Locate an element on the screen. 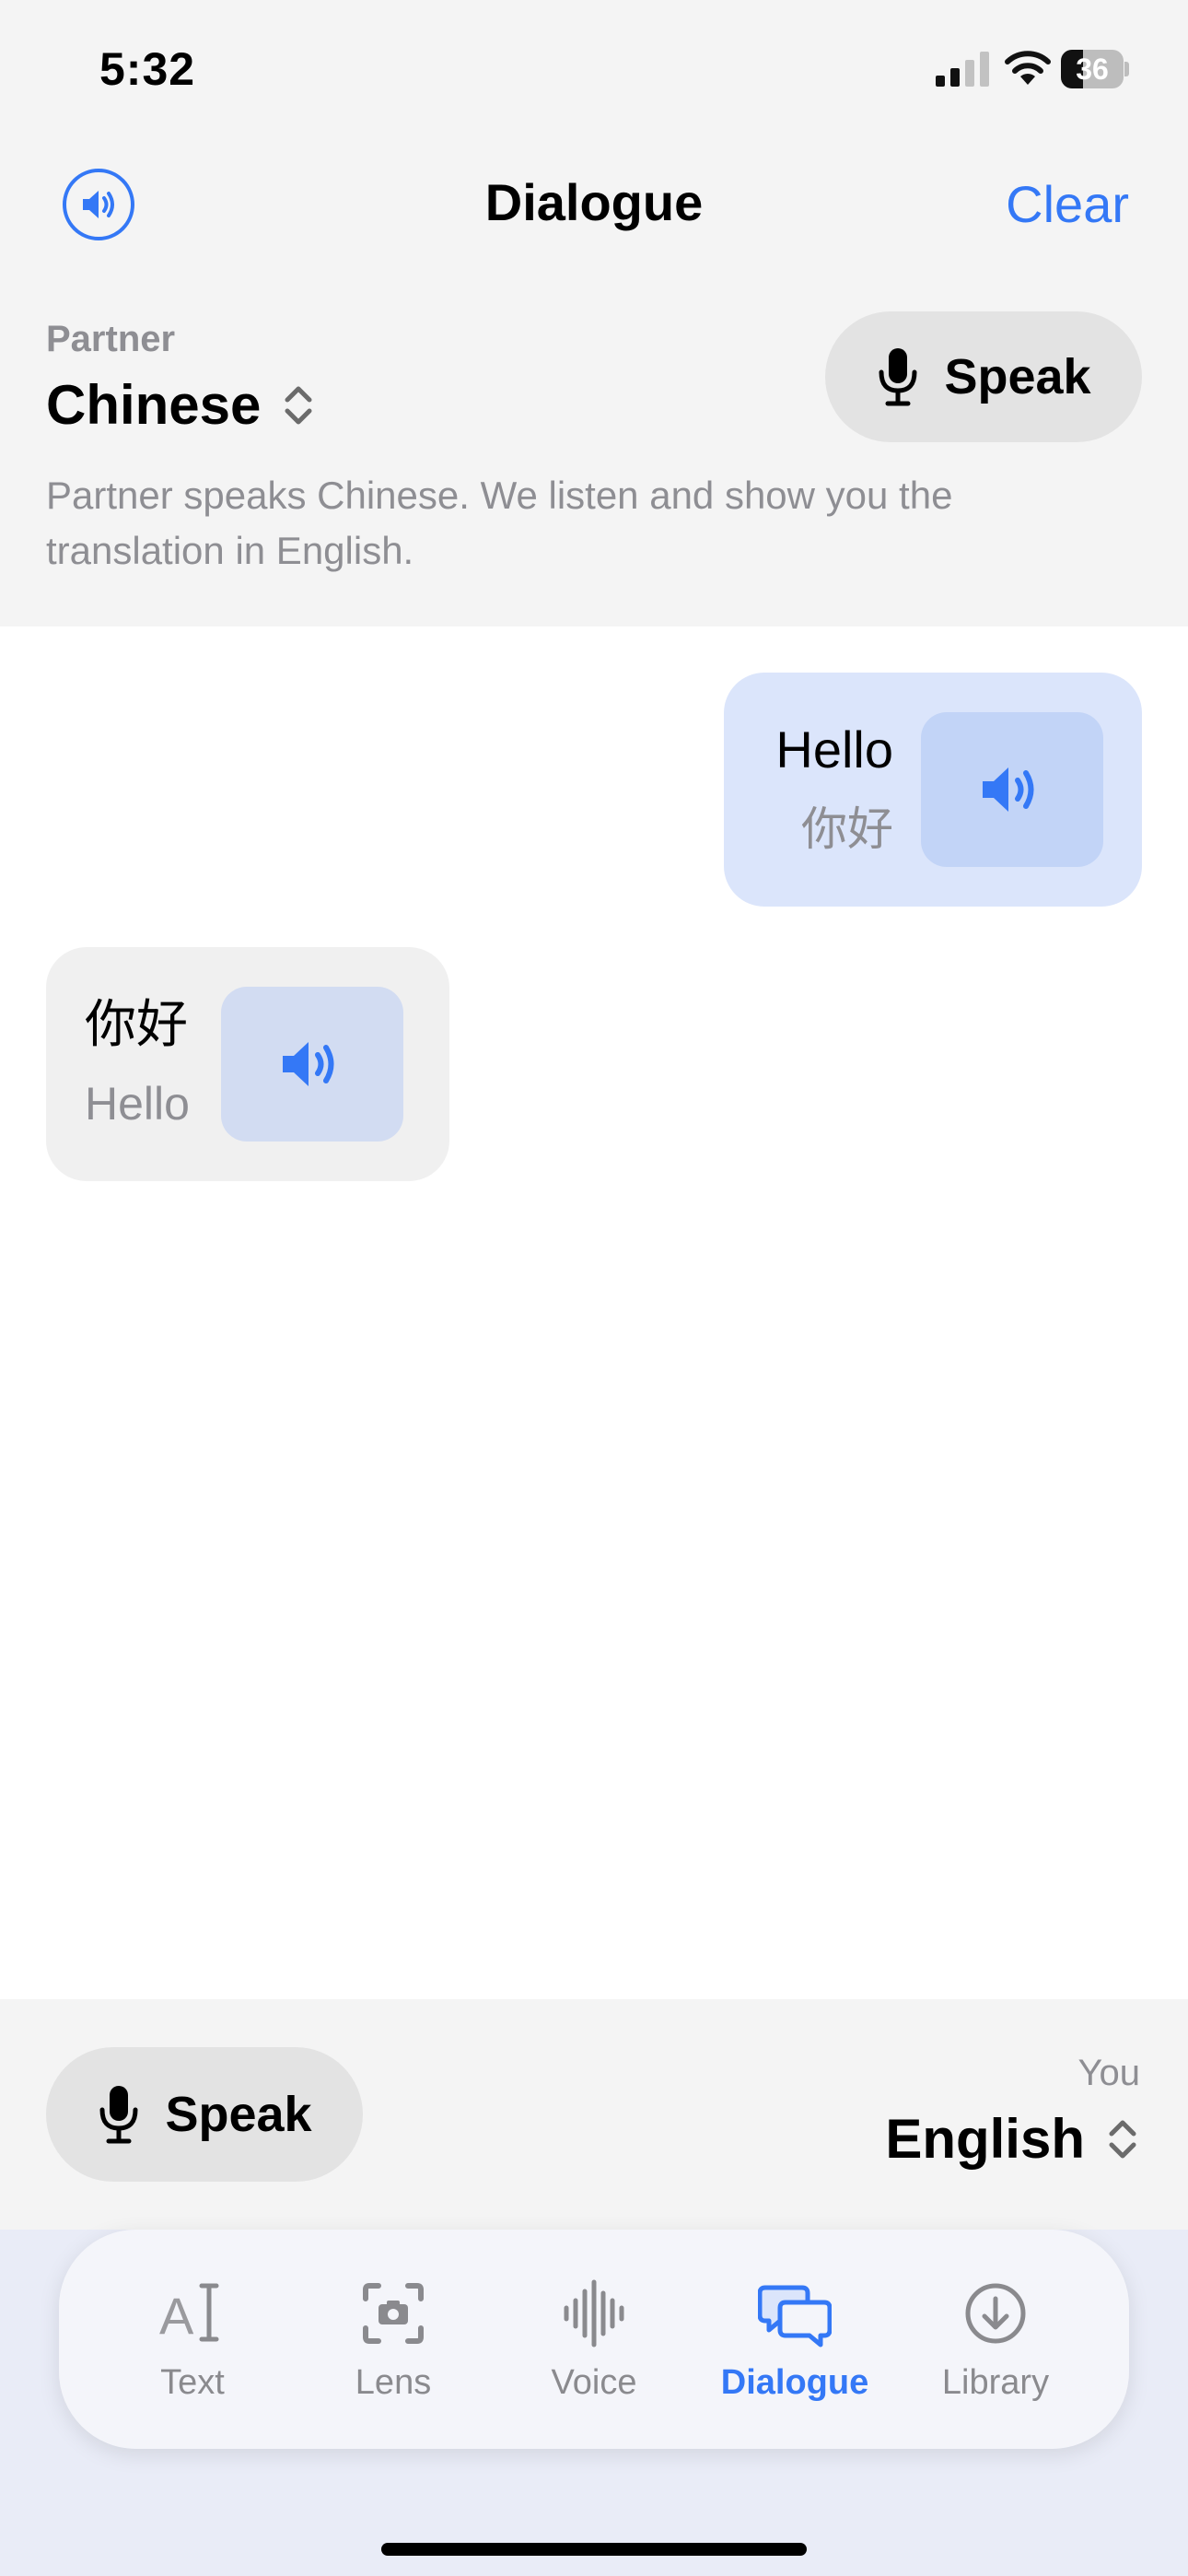 The width and height of the screenshot is (1188, 2576). tab-text: A Text is located at coordinates (192, 2340).